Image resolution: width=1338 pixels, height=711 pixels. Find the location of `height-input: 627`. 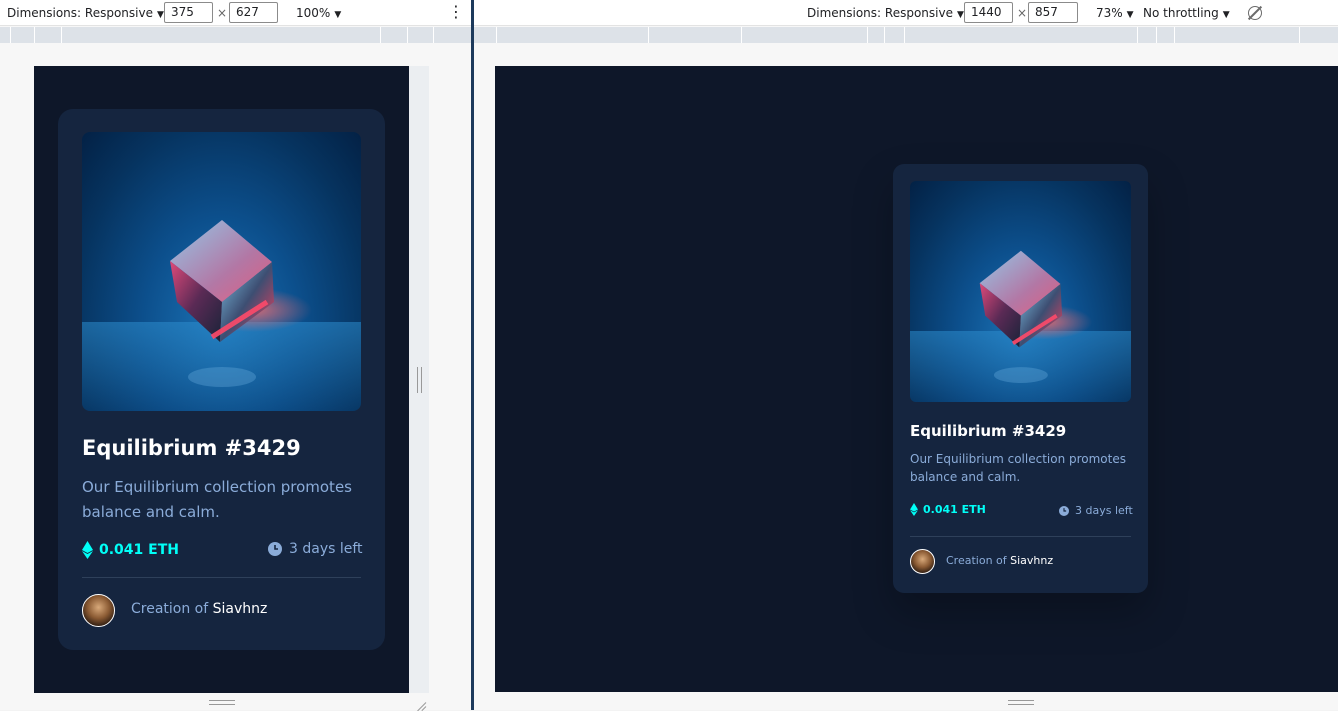

height-input: 627 is located at coordinates (253, 12).